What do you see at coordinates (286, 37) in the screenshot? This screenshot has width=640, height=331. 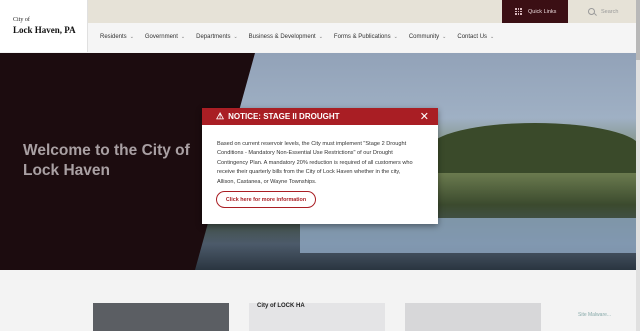 I see `nav-business: Business & Development ⌄` at bounding box center [286, 37].